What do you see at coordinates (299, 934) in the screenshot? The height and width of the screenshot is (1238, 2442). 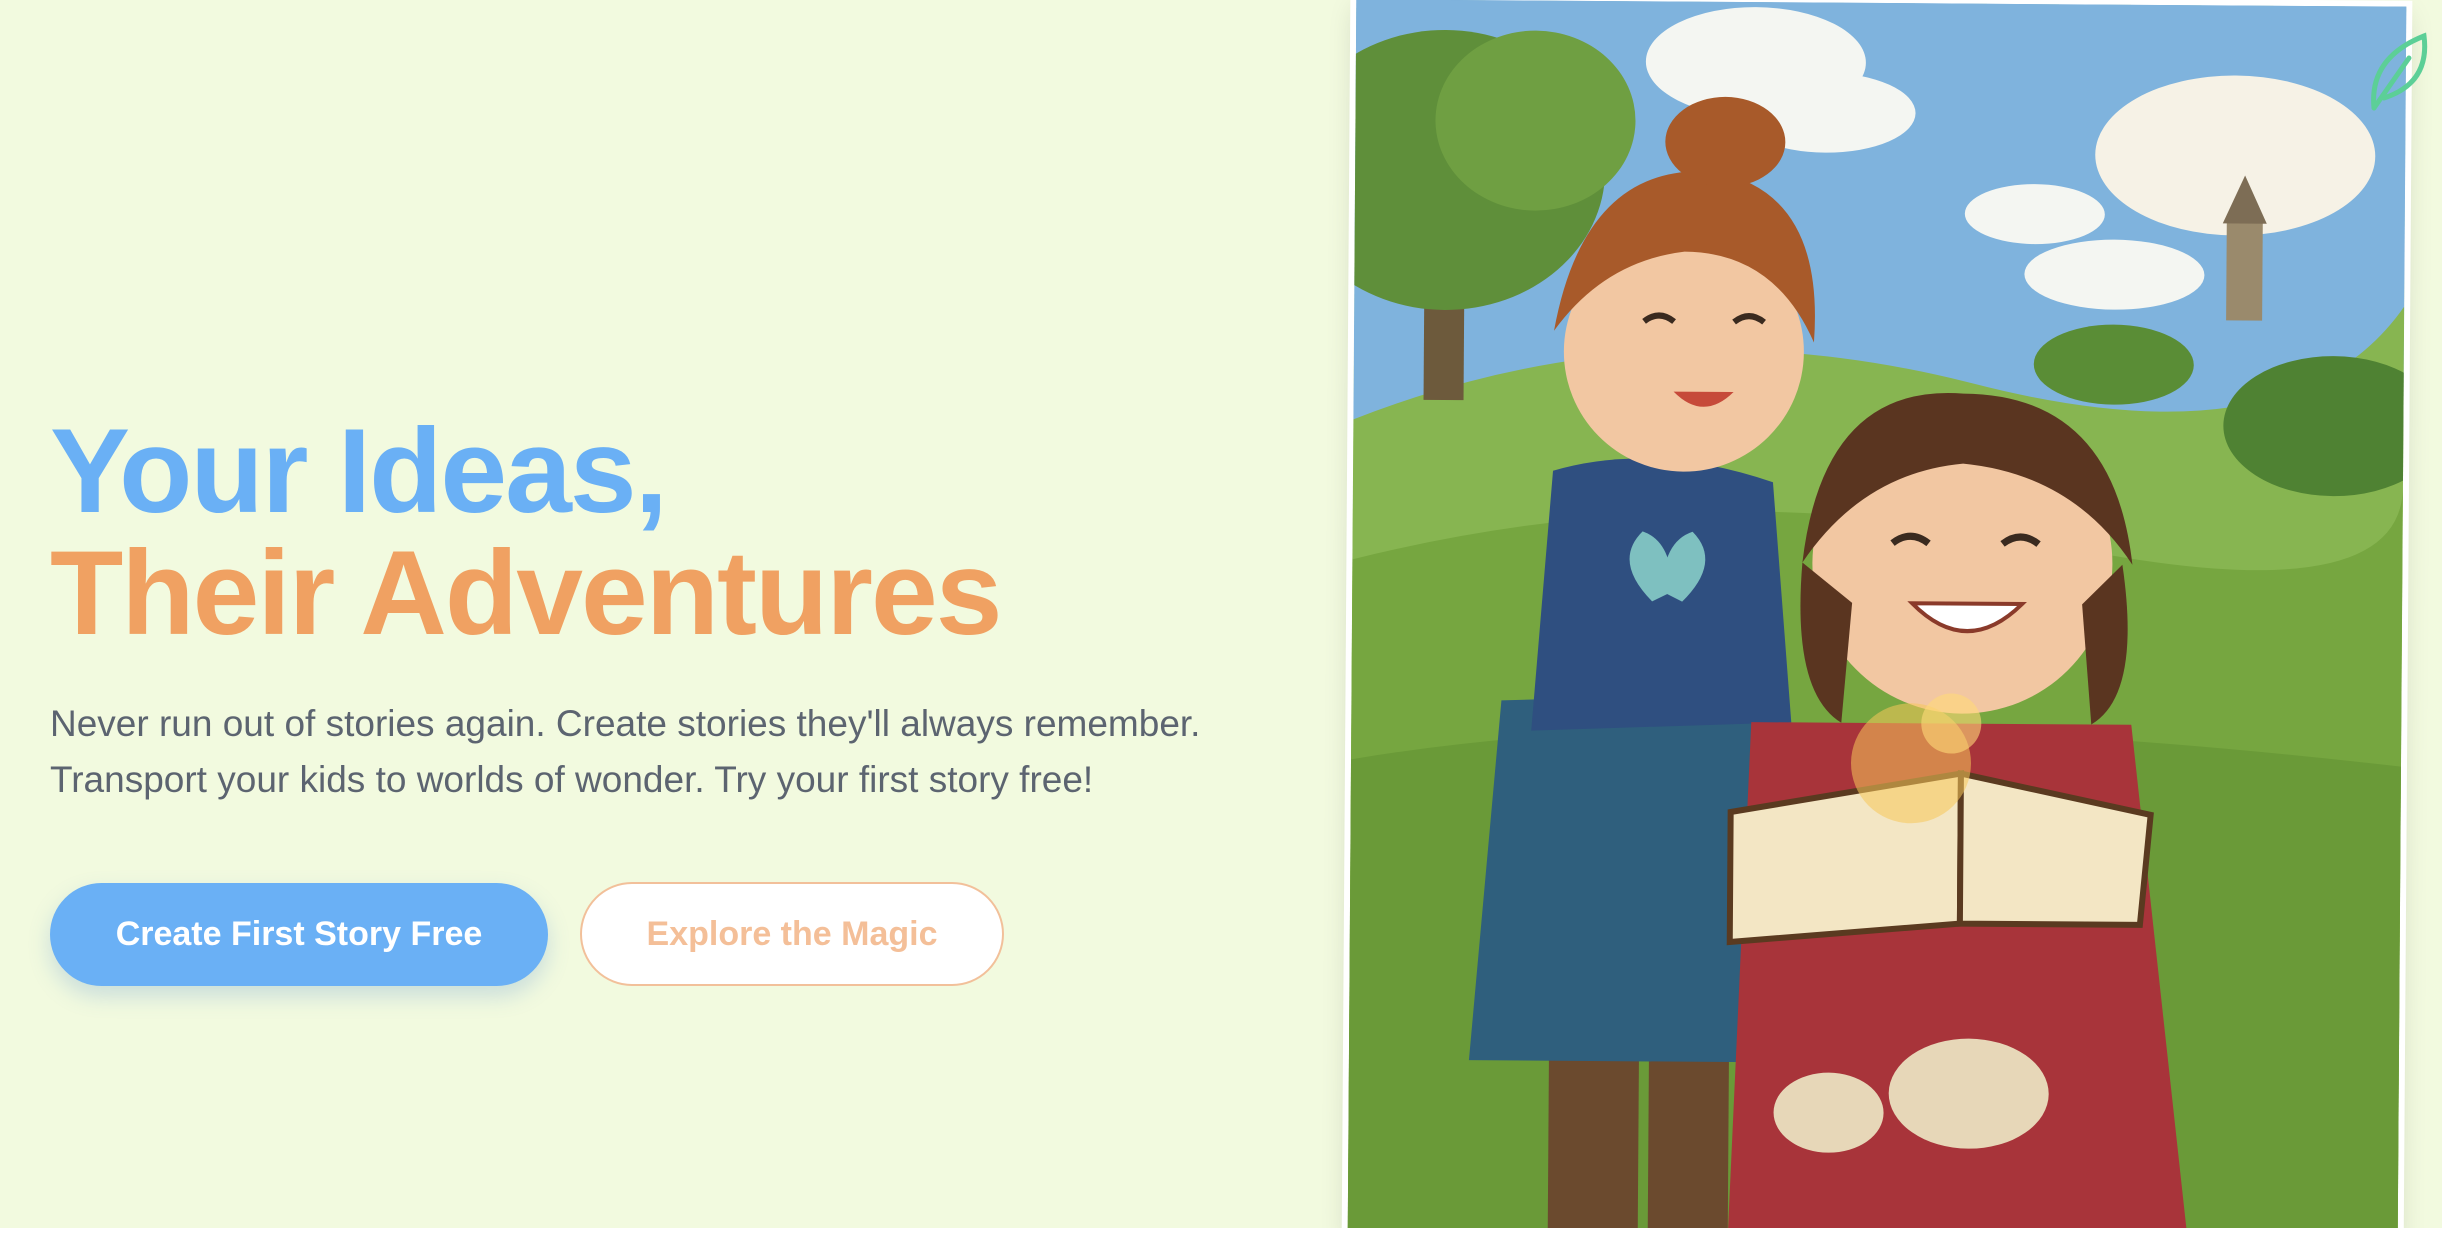 I see `create-first-story-button: Create First Story Free` at bounding box center [299, 934].